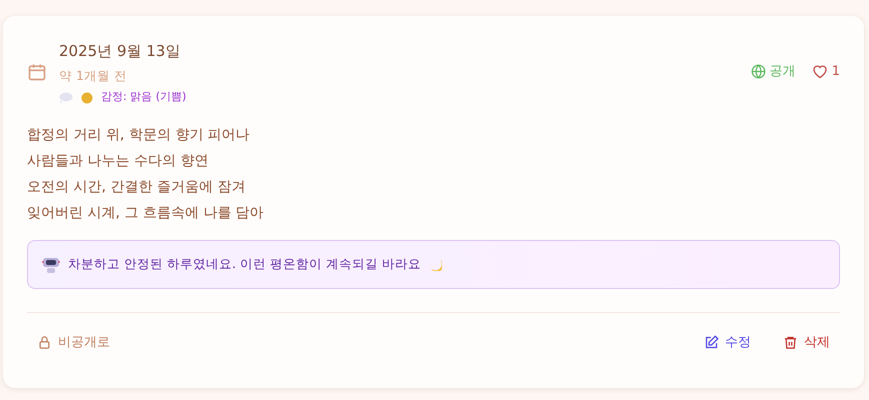 Image resolution: width=869 pixels, height=400 pixels. I want to click on edit-icon, so click(711, 342).